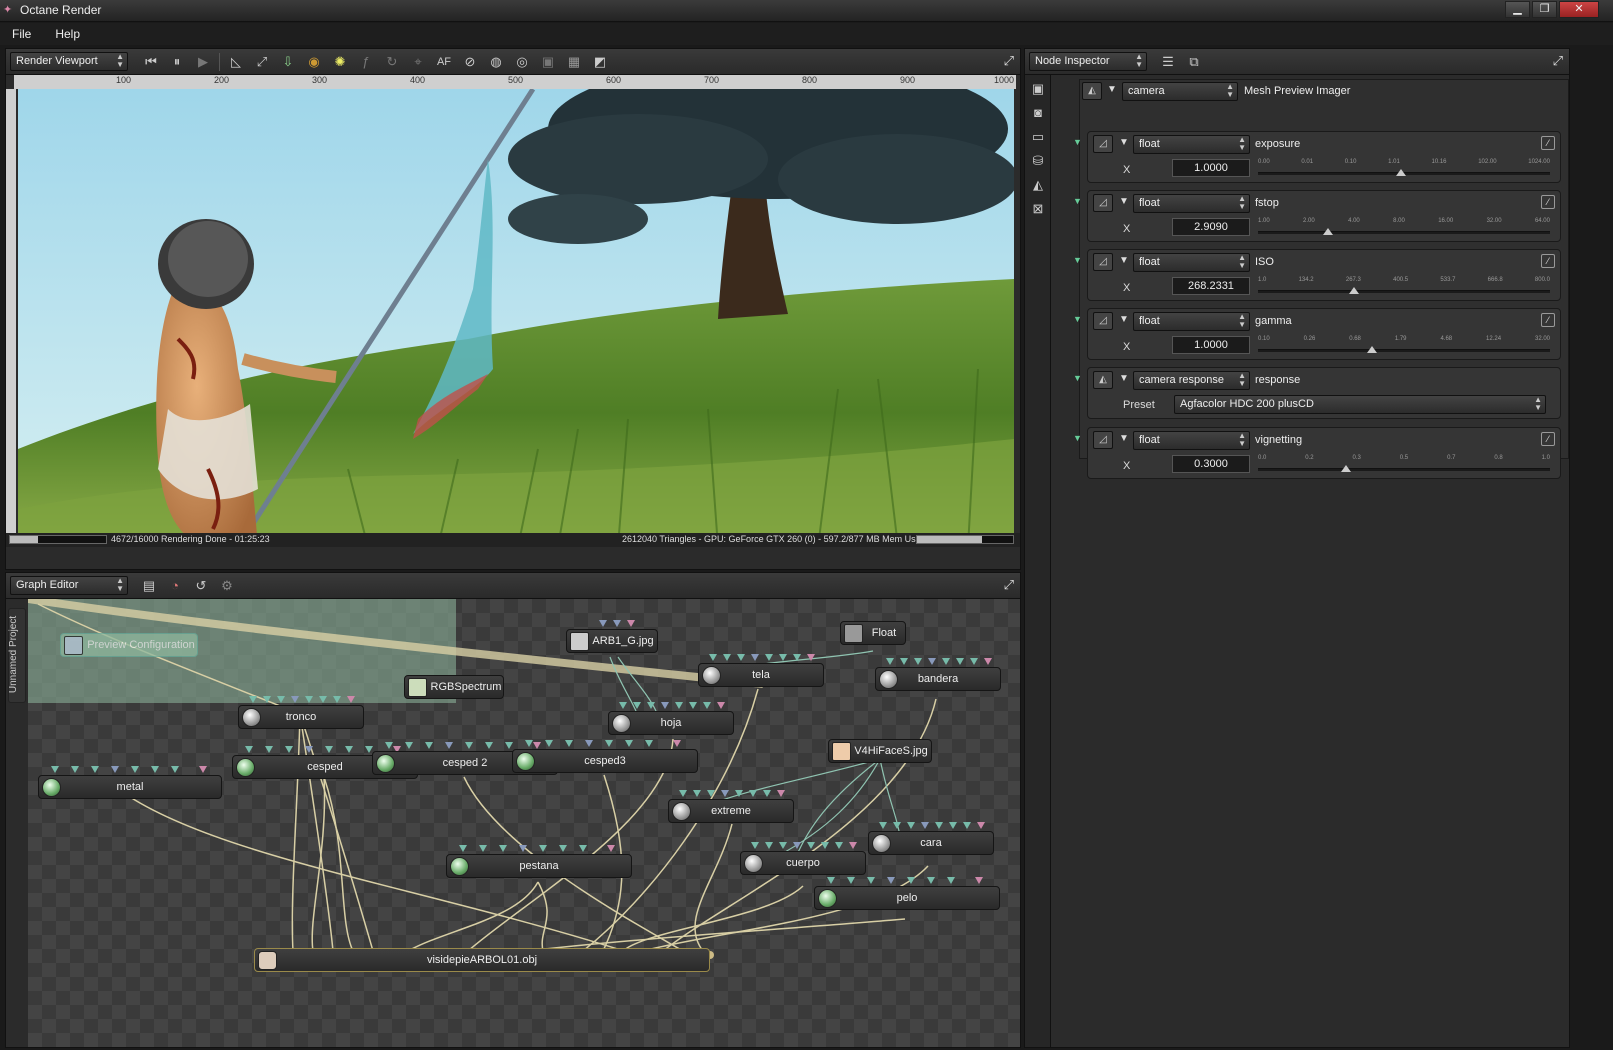 Image resolution: width=1613 pixels, height=1050 pixels. What do you see at coordinates (931, 838) in the screenshot?
I see `node-cara: cara` at bounding box center [931, 838].